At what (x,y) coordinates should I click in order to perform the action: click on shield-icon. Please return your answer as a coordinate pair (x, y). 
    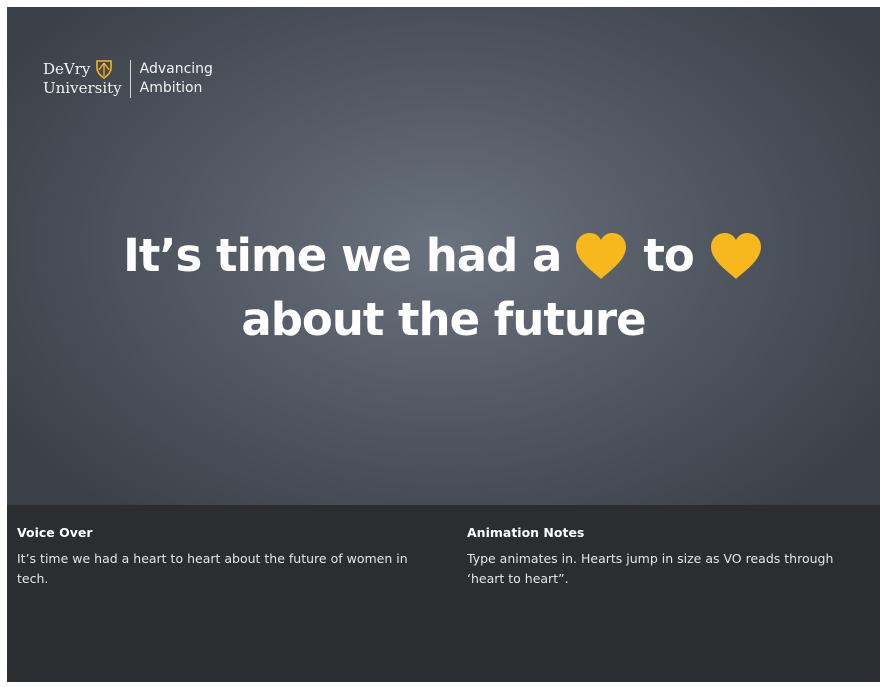
    Looking at the image, I should click on (104, 69).